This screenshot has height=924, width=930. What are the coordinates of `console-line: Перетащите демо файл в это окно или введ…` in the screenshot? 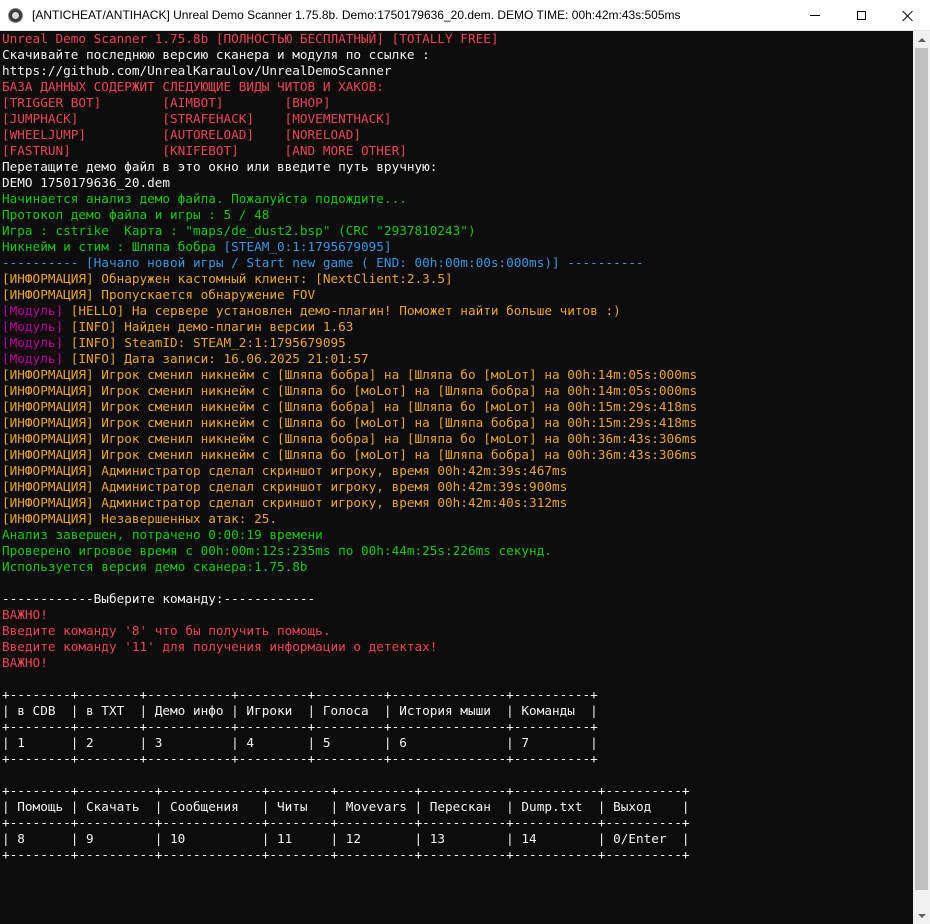 It's located at (349, 167).